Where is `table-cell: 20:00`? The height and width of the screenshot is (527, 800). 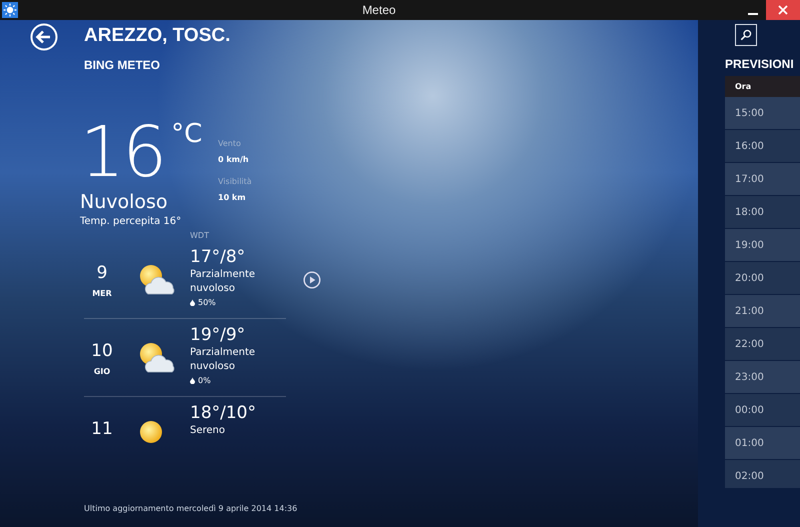 table-cell: 20:00 is located at coordinates (762, 278).